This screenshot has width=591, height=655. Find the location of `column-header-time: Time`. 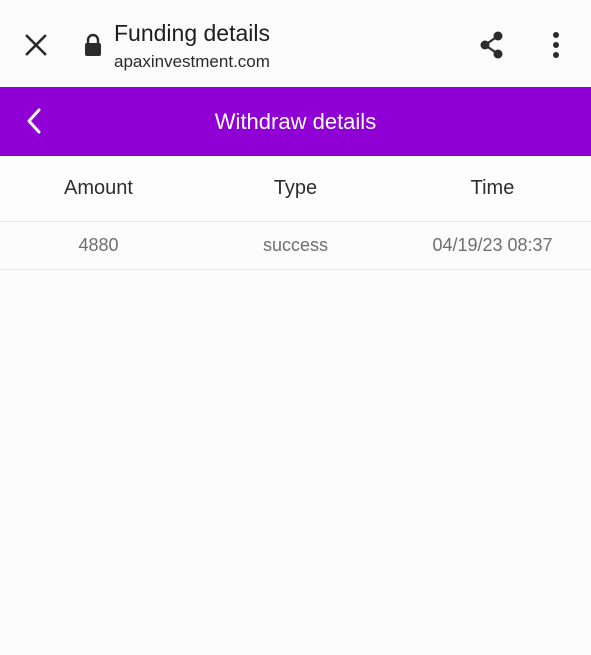

column-header-time: Time is located at coordinates (492, 188).